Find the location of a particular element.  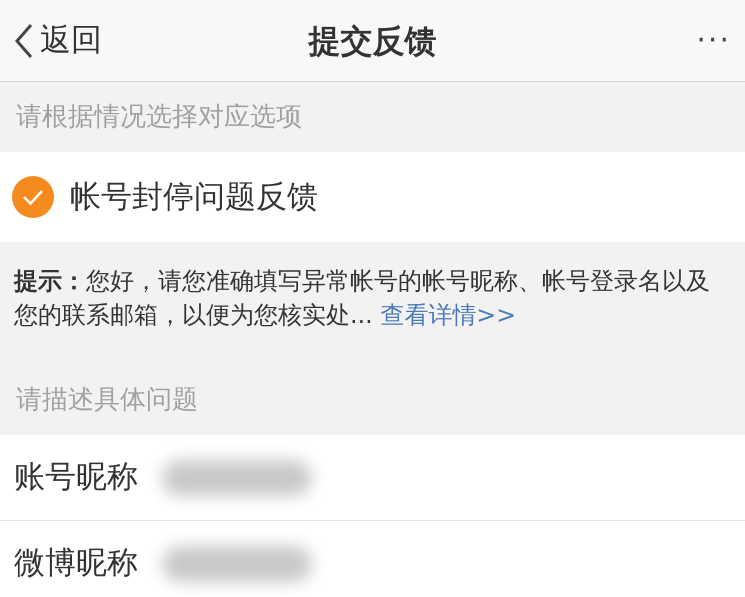

section-header: 请根据情况选择对应选项 is located at coordinates (159, 117).